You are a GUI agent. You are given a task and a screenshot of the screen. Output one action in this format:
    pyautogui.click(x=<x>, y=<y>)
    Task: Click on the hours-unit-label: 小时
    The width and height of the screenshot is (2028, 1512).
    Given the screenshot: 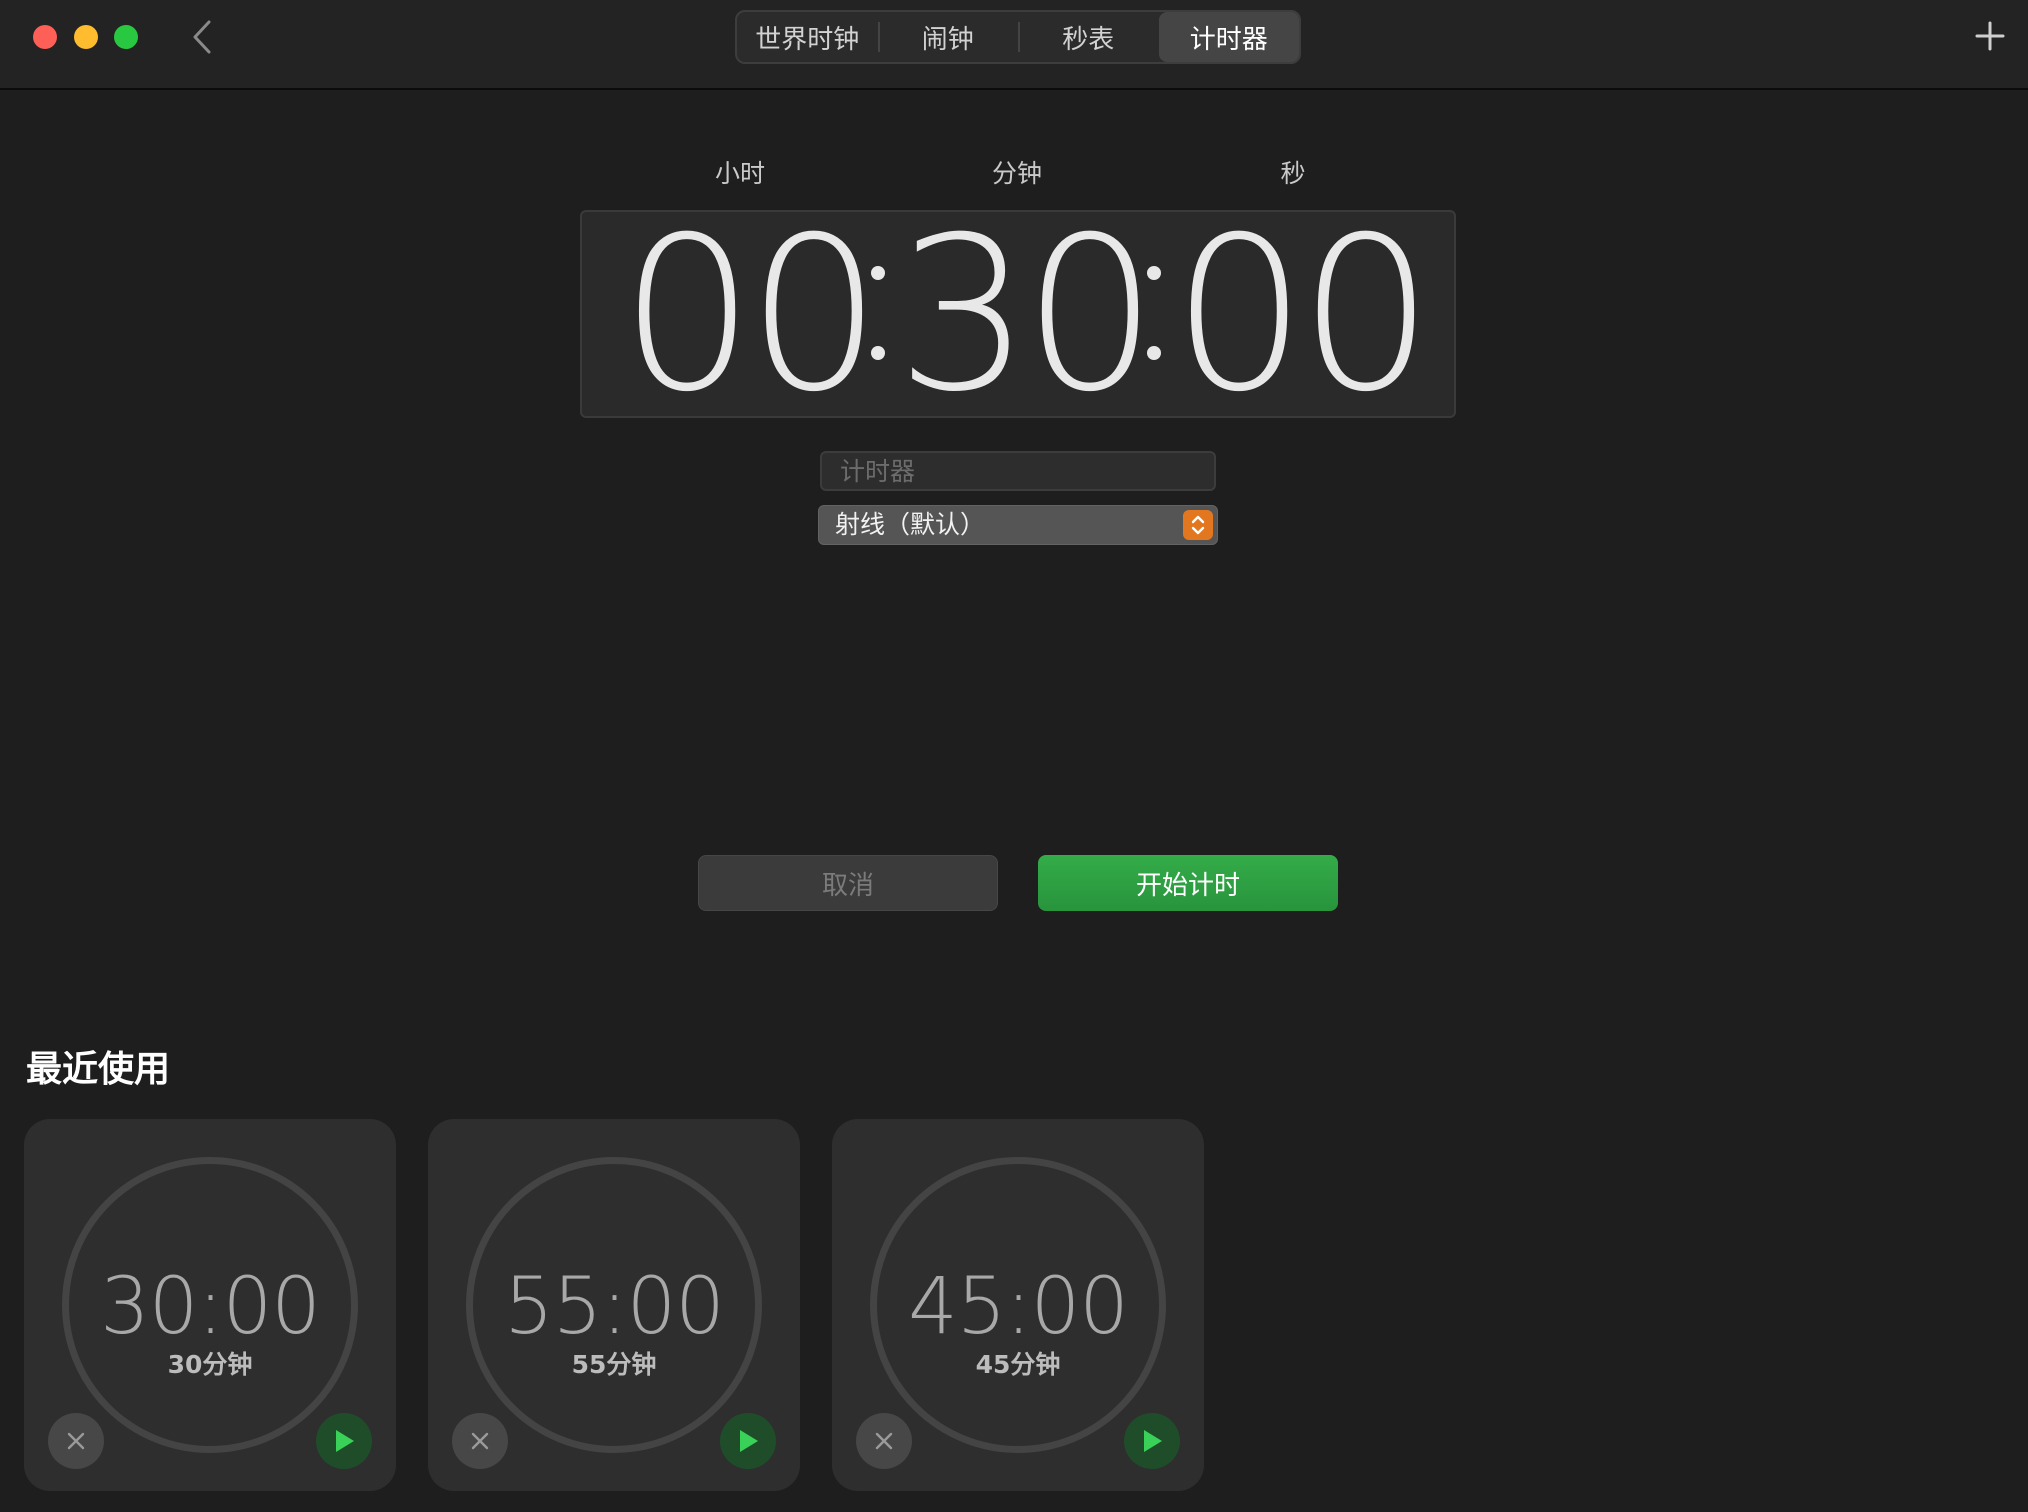 What is the action you would take?
    pyautogui.click(x=739, y=173)
    